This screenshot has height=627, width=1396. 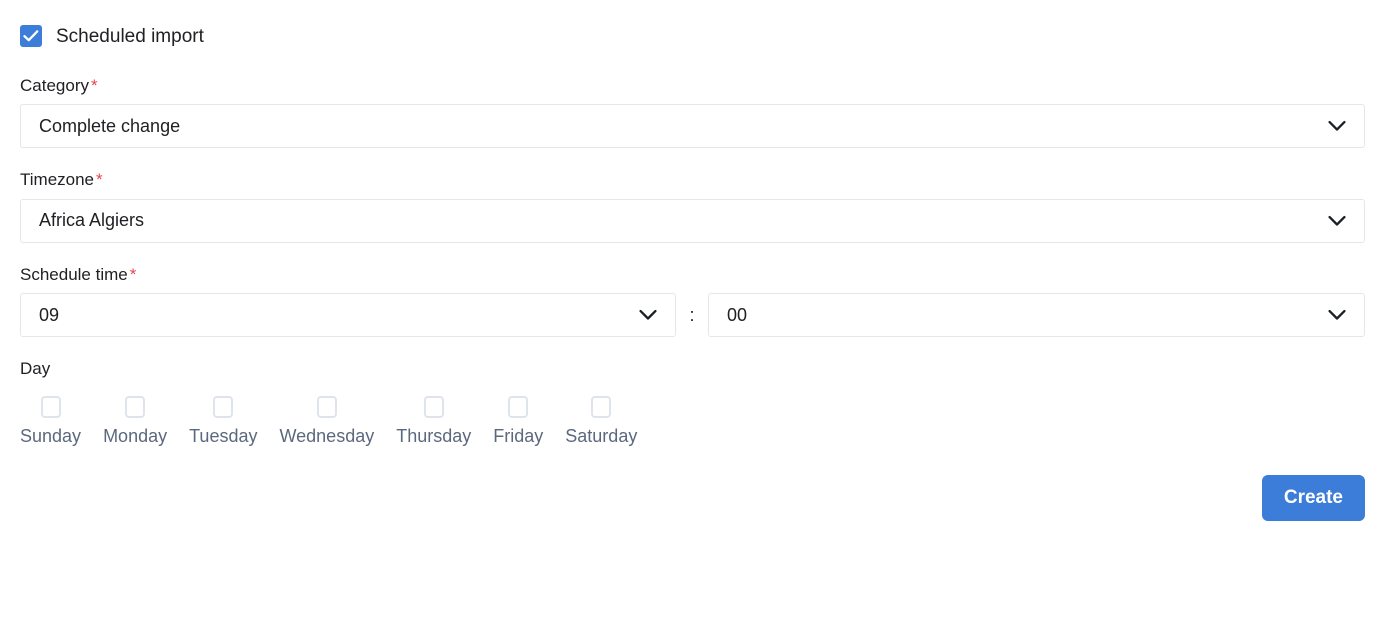 I want to click on day-label-saturday: Saturday, so click(x=601, y=435).